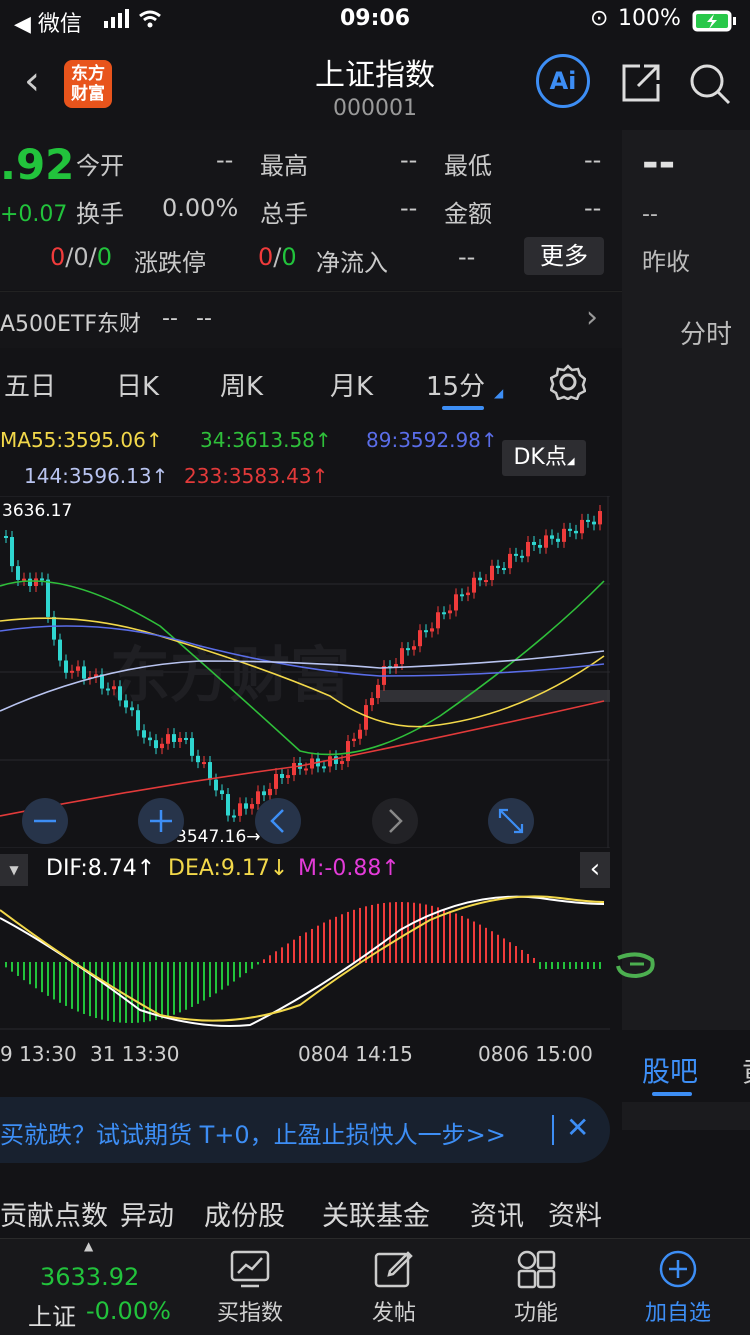 This screenshot has width=750, height=1335. What do you see at coordinates (351, 384) in the screenshot?
I see `tab-monthly-k: 月K` at bounding box center [351, 384].